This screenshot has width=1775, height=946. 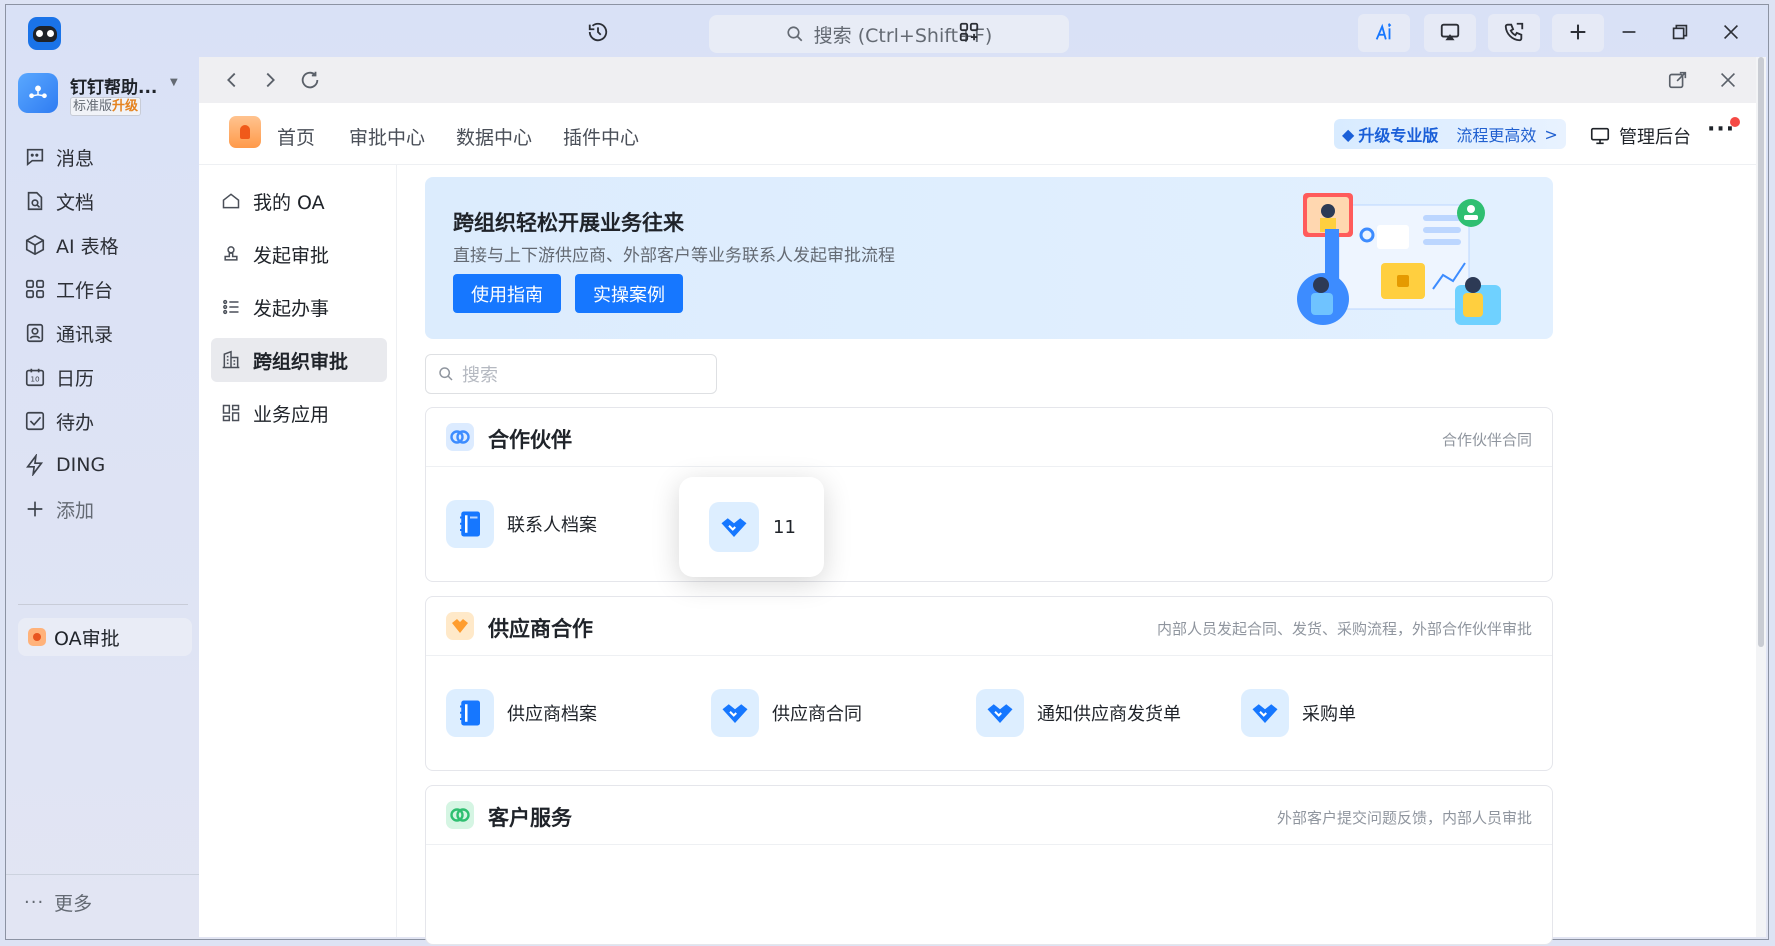 What do you see at coordinates (969, 32) in the screenshot?
I see `apps-add-icon` at bounding box center [969, 32].